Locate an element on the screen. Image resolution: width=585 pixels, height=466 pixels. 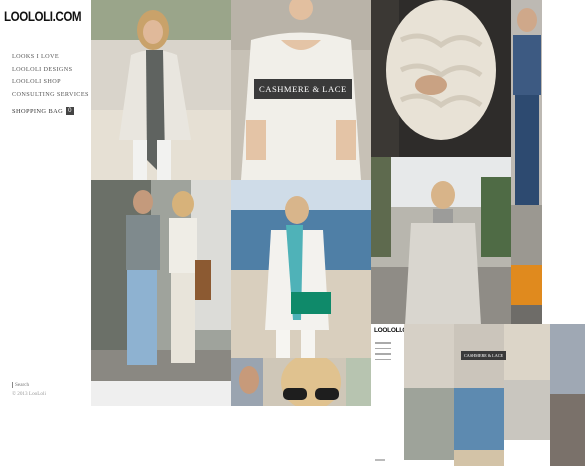
mini-footer is located at coordinates (380, 460).